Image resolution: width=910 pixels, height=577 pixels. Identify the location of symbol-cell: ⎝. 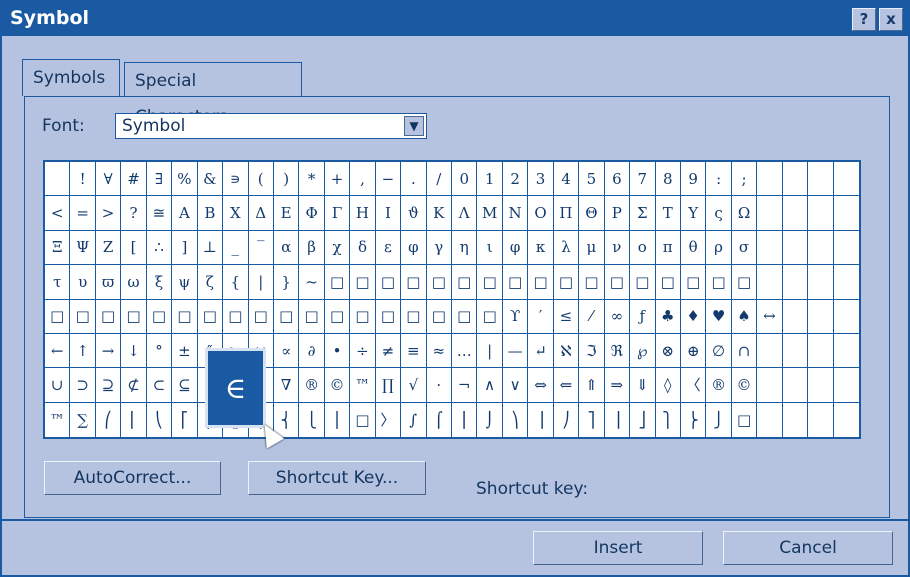
(160, 419).